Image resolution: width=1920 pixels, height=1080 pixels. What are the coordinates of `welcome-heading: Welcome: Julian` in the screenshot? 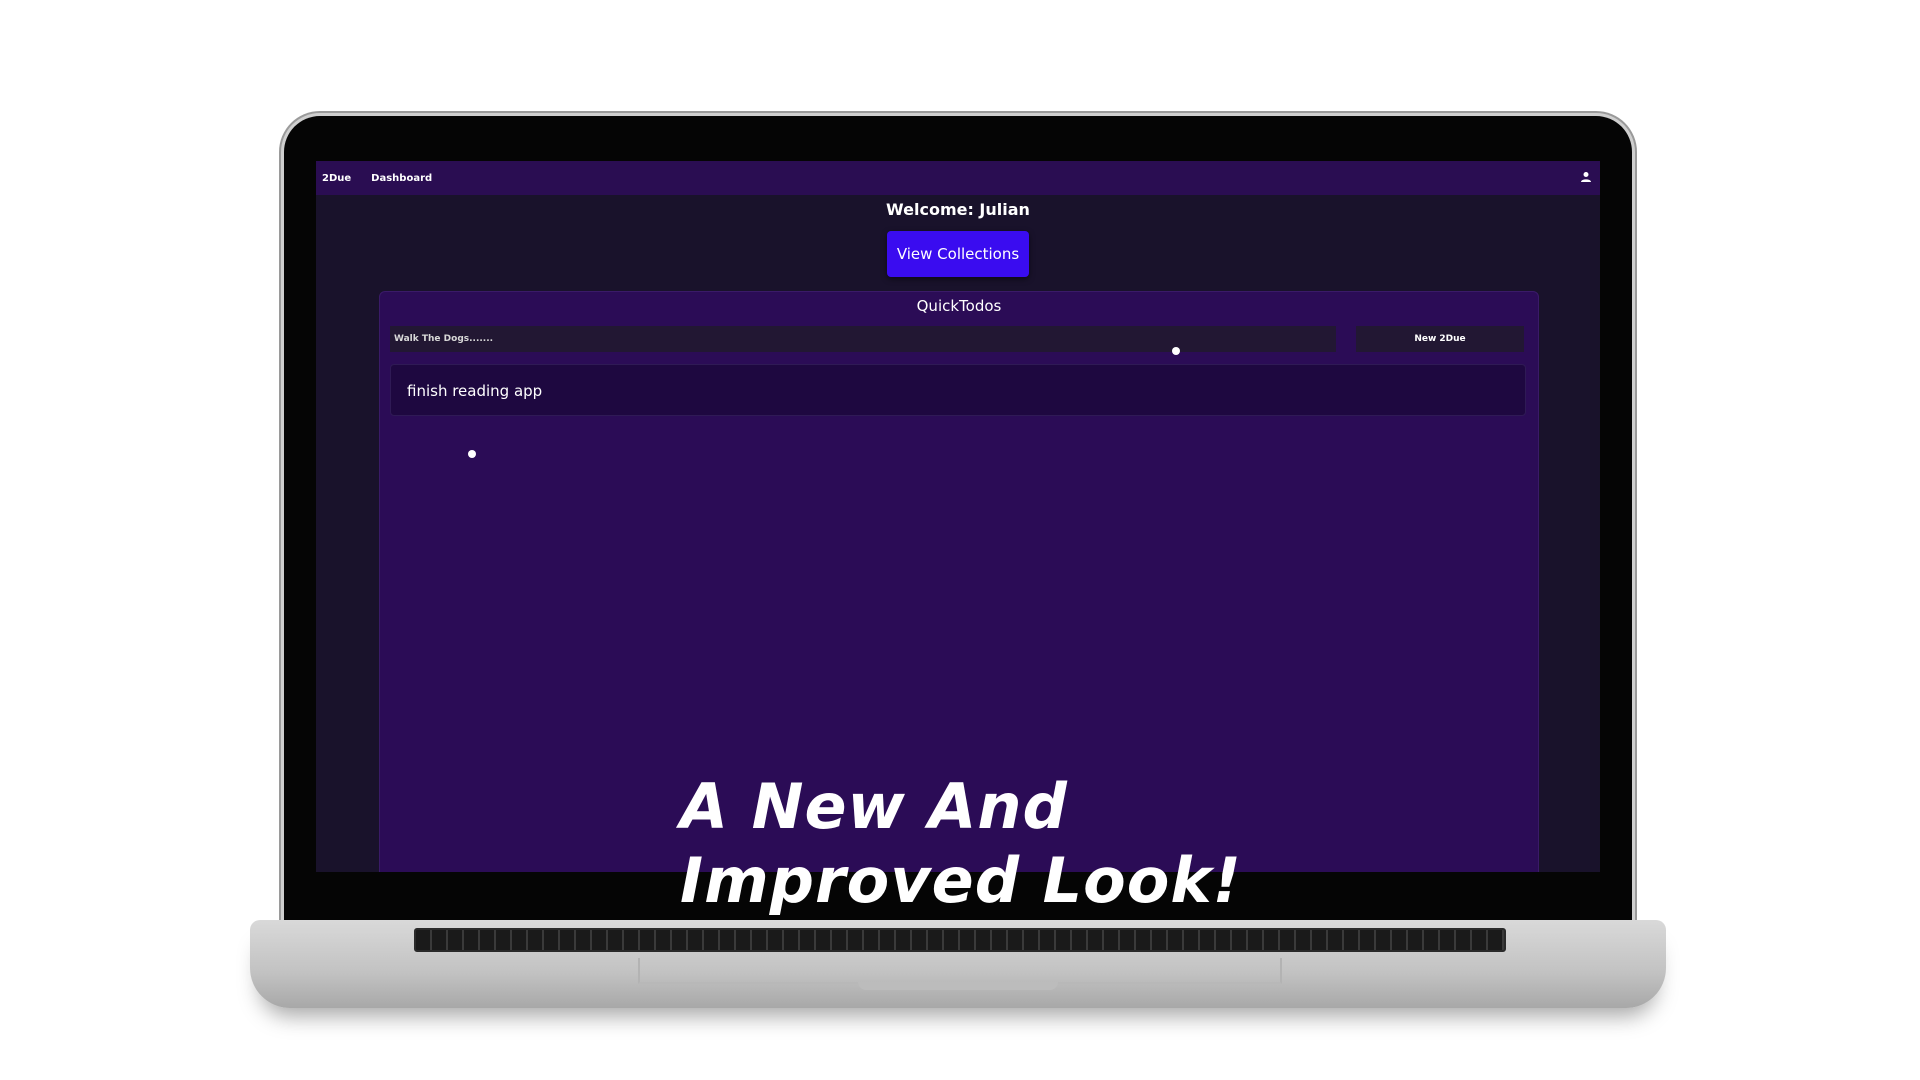 It's located at (958, 209).